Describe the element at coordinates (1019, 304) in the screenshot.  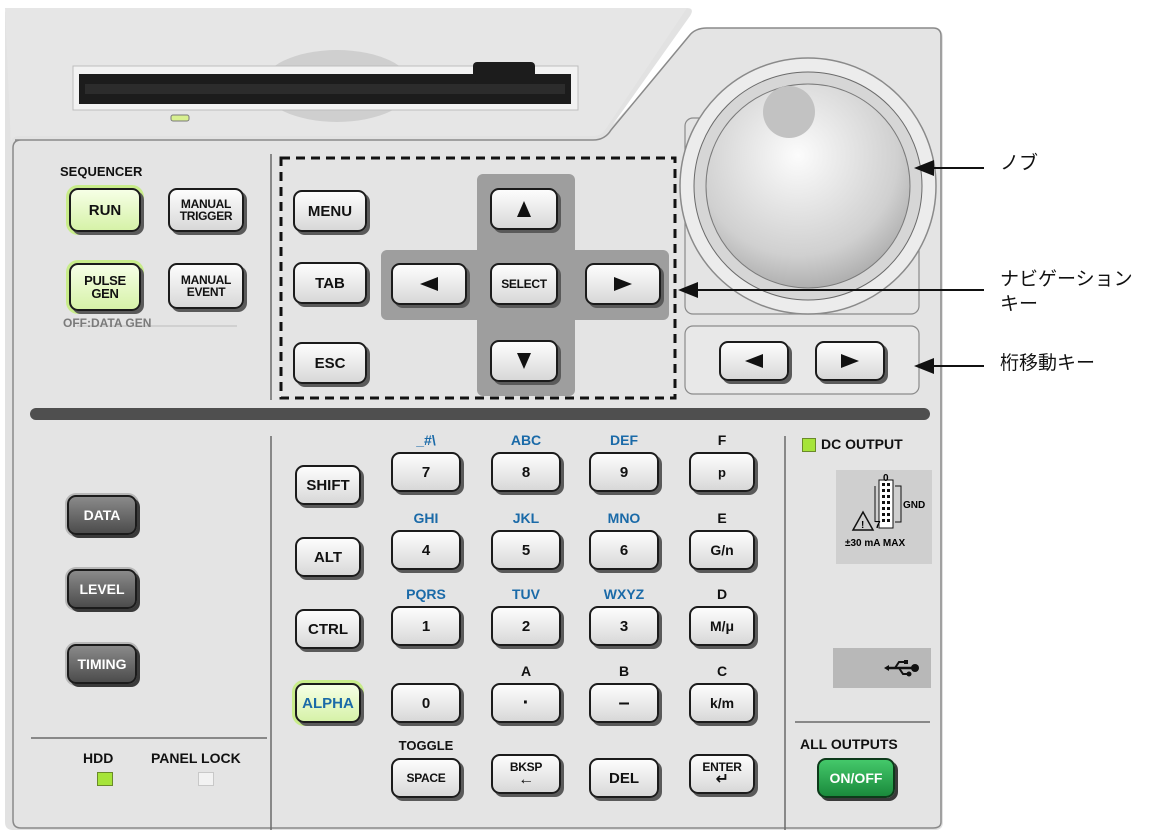
I see `navigation-keys-callout-line2: キー` at that location.